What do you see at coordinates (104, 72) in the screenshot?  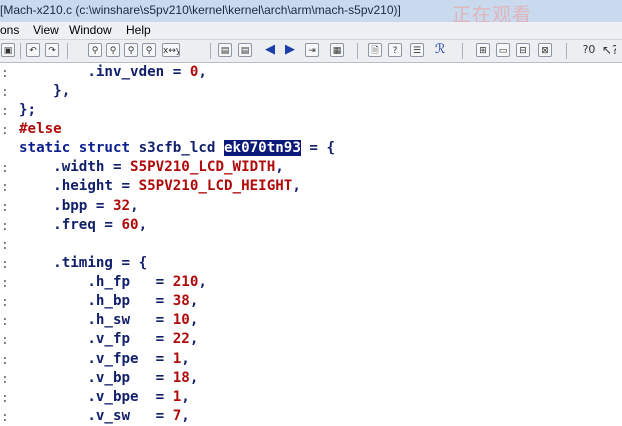 I see `code-token: .inv_vden =` at bounding box center [104, 72].